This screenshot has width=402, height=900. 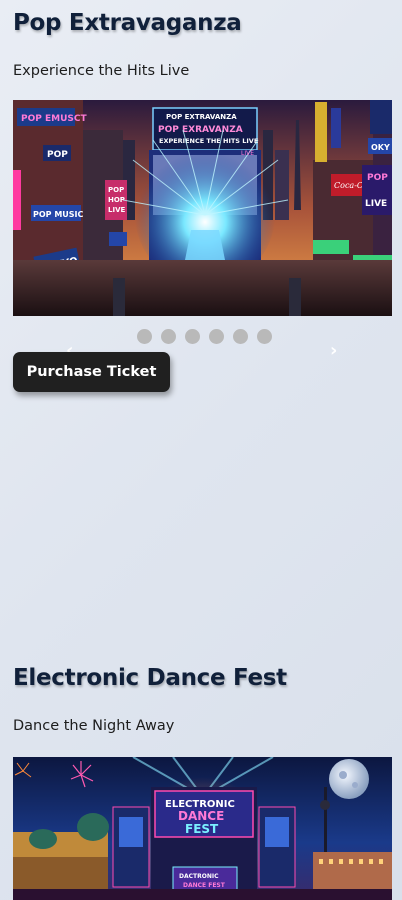 What do you see at coordinates (58, 214) in the screenshot?
I see `svg-text: POP MUSIC` at bounding box center [58, 214].